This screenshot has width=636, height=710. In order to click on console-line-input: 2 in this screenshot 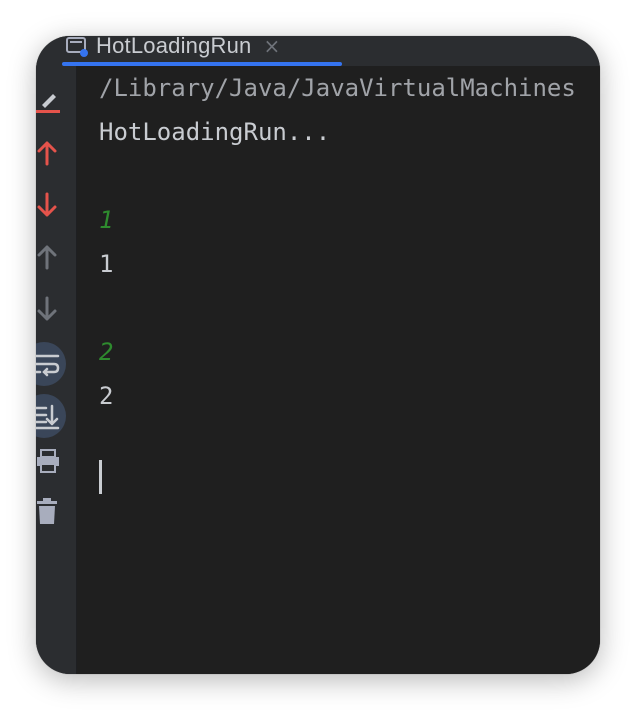, I will do `click(106, 352)`.